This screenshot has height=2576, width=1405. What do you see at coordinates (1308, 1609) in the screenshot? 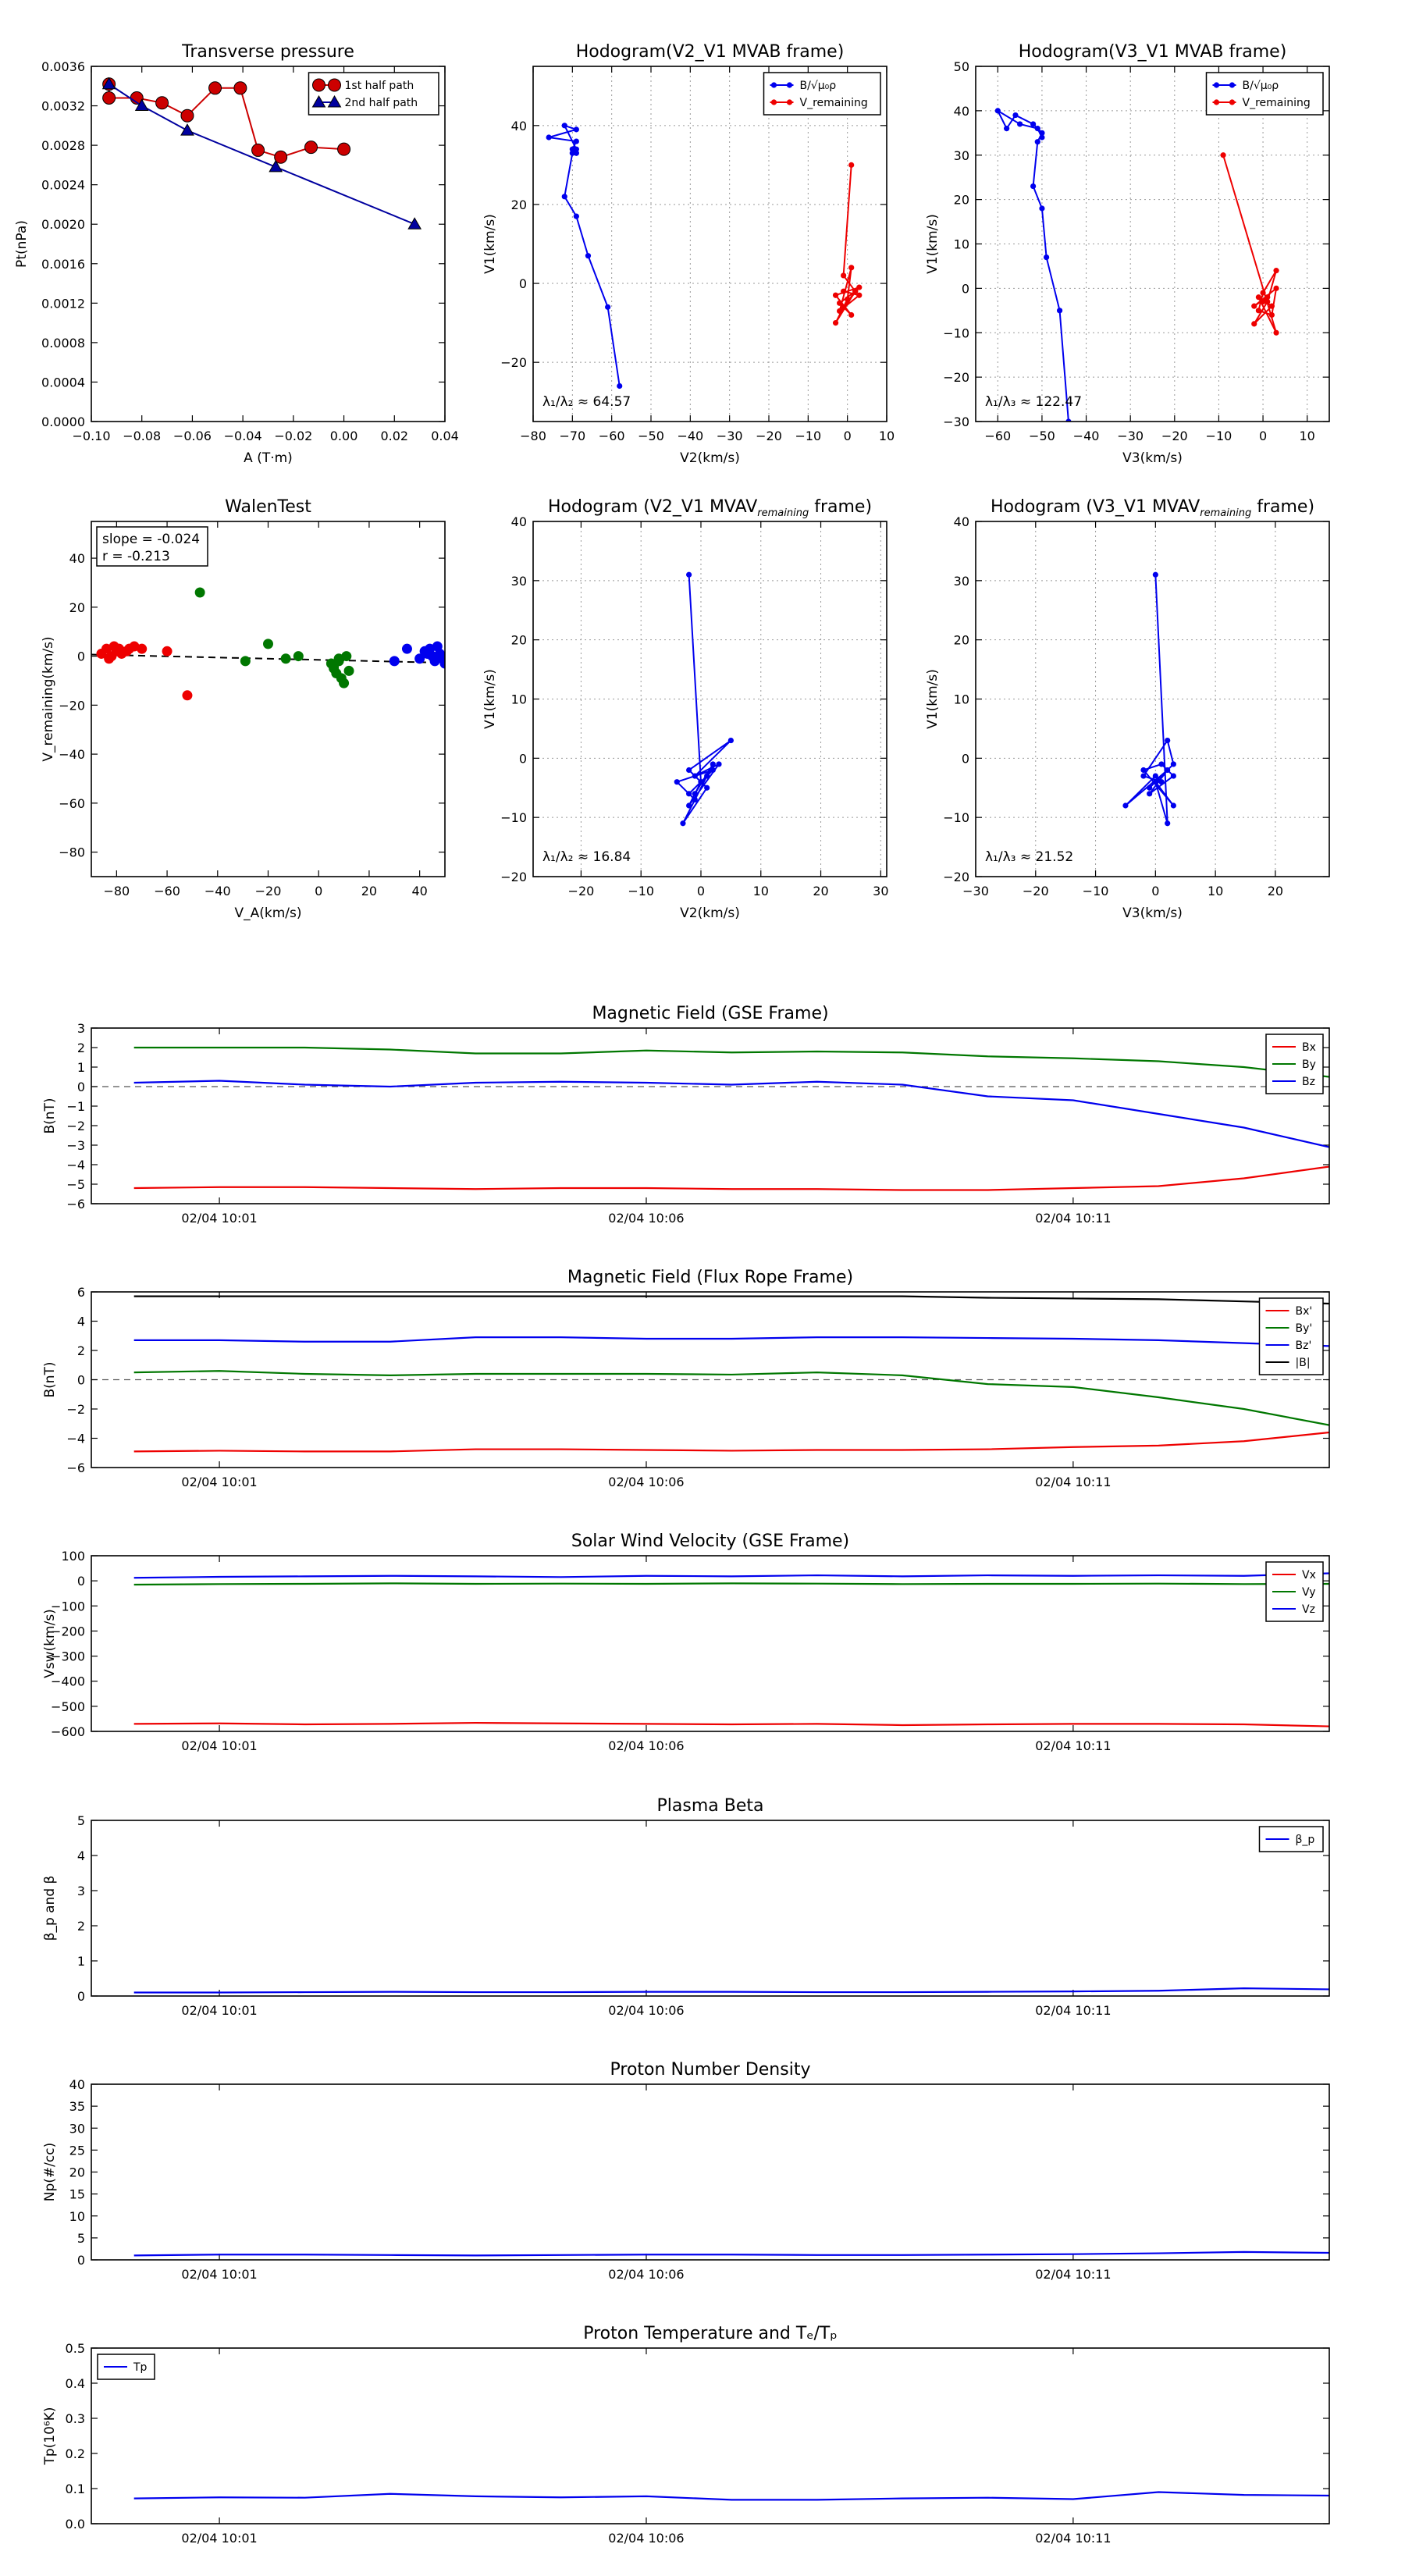
I see `legend-label: Vz` at bounding box center [1308, 1609].